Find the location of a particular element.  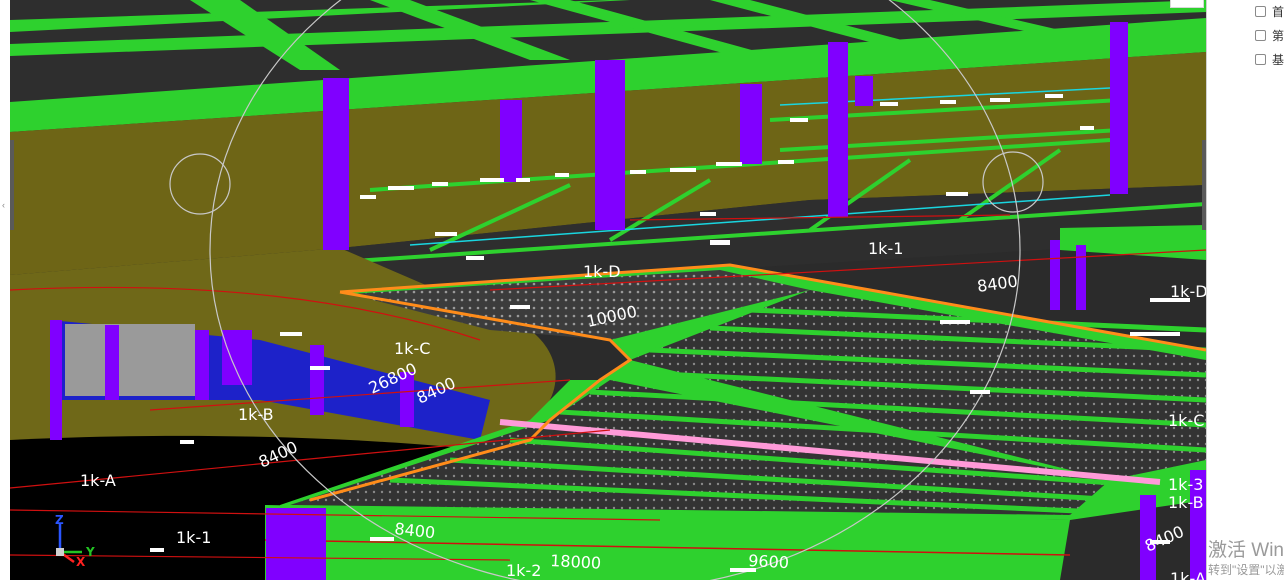

viewport-left-handle is located at coordinates (12, 185).